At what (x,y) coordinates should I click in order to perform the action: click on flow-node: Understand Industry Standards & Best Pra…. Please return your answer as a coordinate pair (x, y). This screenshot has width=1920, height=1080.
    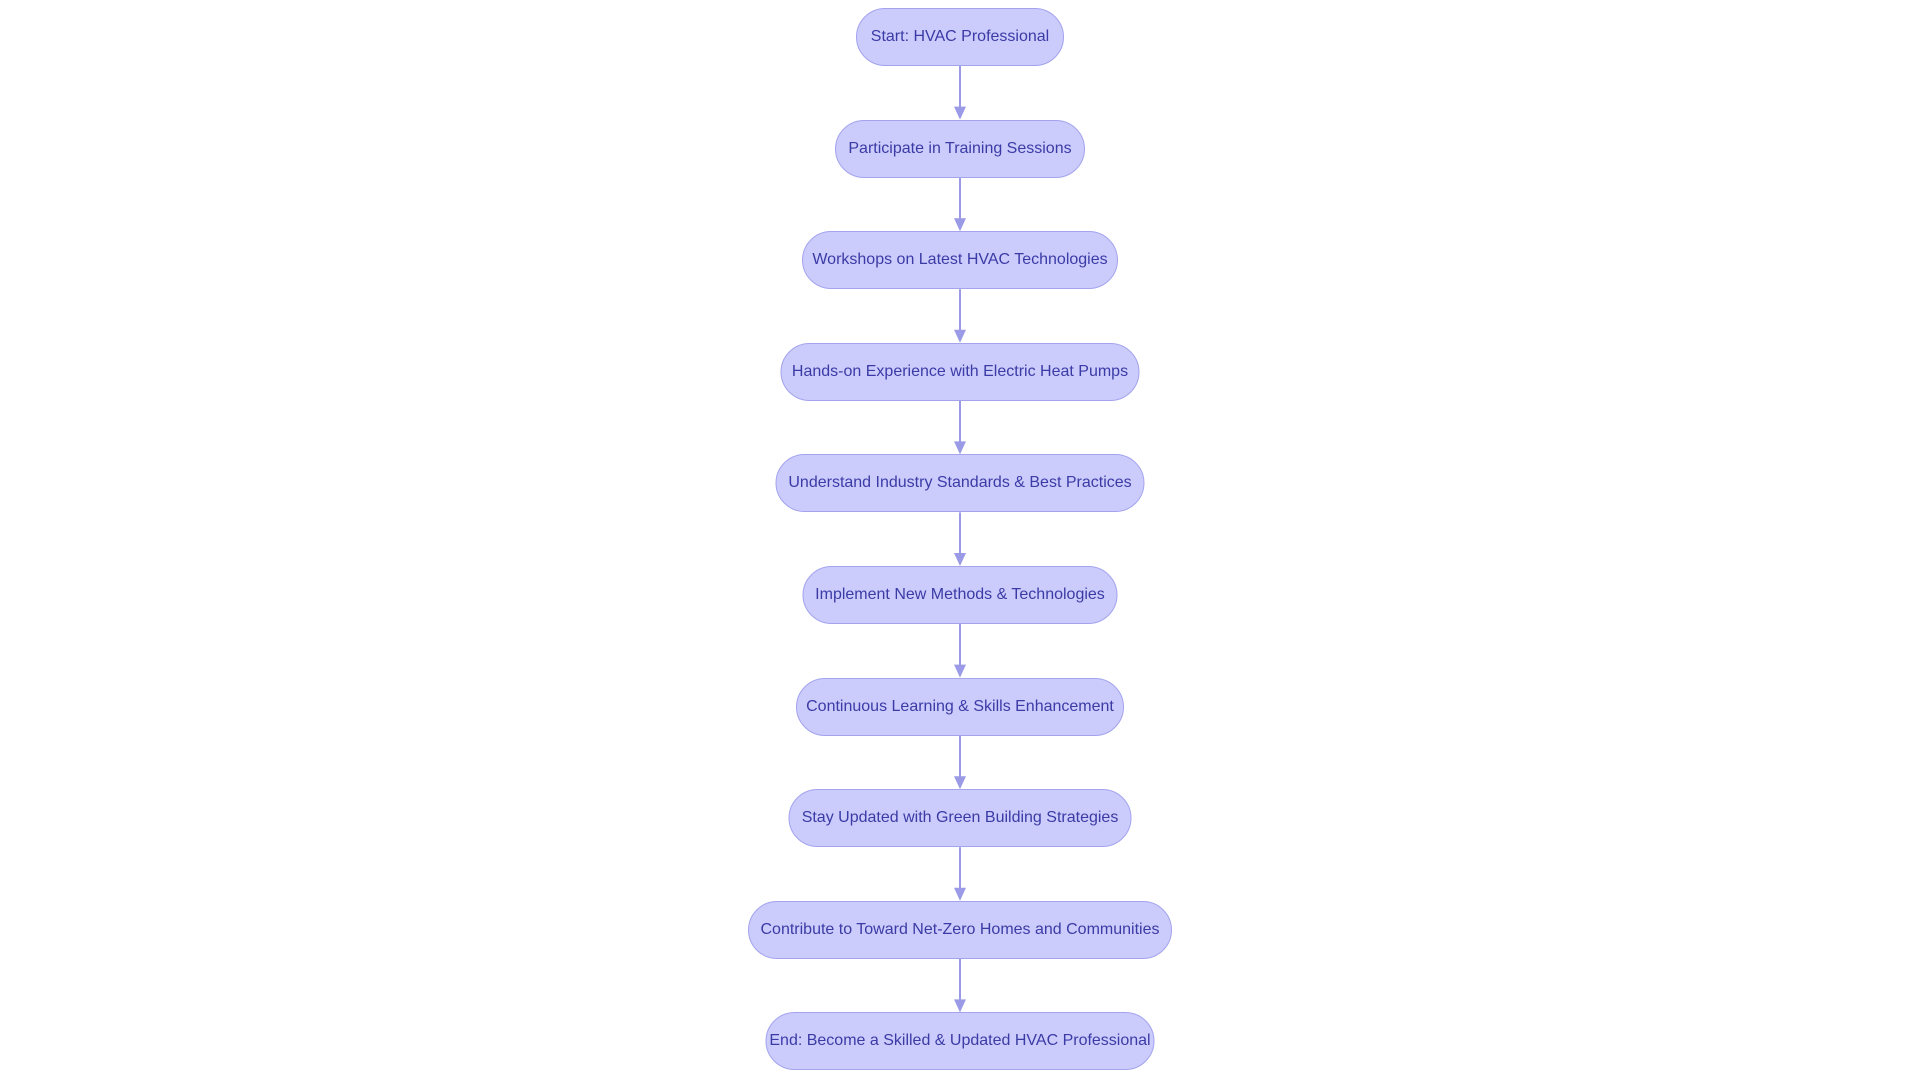
    Looking at the image, I should click on (960, 483).